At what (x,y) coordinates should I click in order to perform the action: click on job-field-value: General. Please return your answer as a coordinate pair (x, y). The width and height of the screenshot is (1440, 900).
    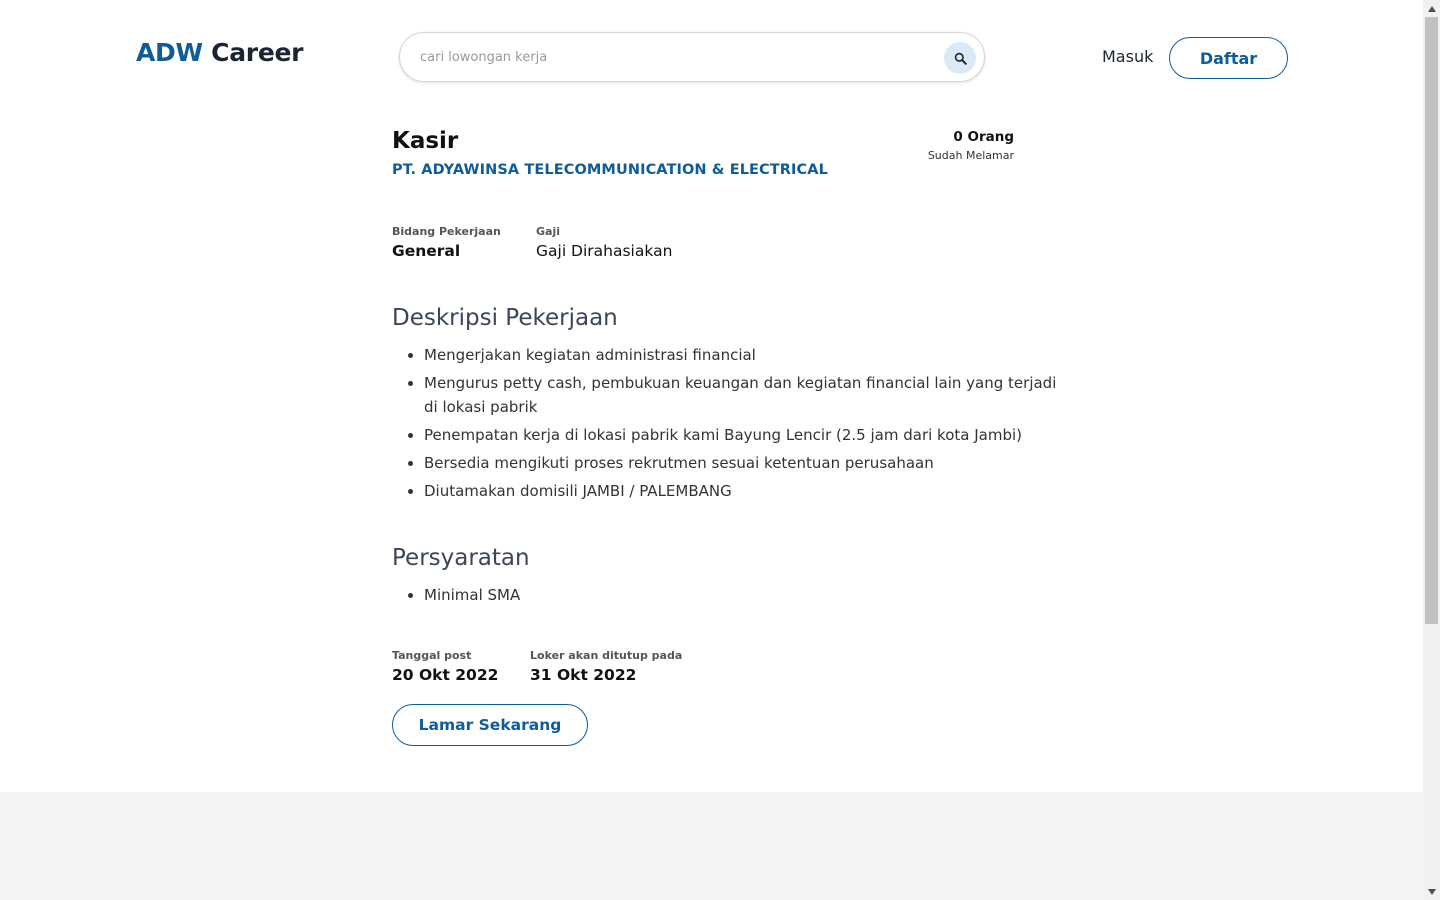
    Looking at the image, I should click on (426, 251).